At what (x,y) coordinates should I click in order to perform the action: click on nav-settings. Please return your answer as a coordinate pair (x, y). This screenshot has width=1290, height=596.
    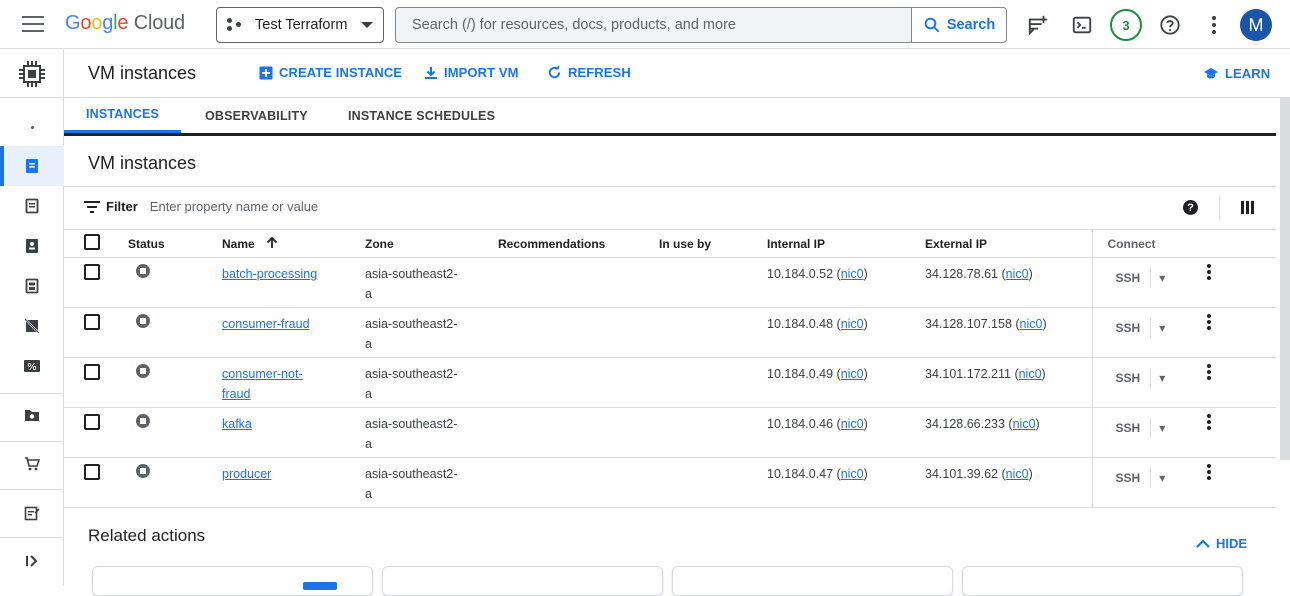
    Looking at the image, I should click on (32, 415).